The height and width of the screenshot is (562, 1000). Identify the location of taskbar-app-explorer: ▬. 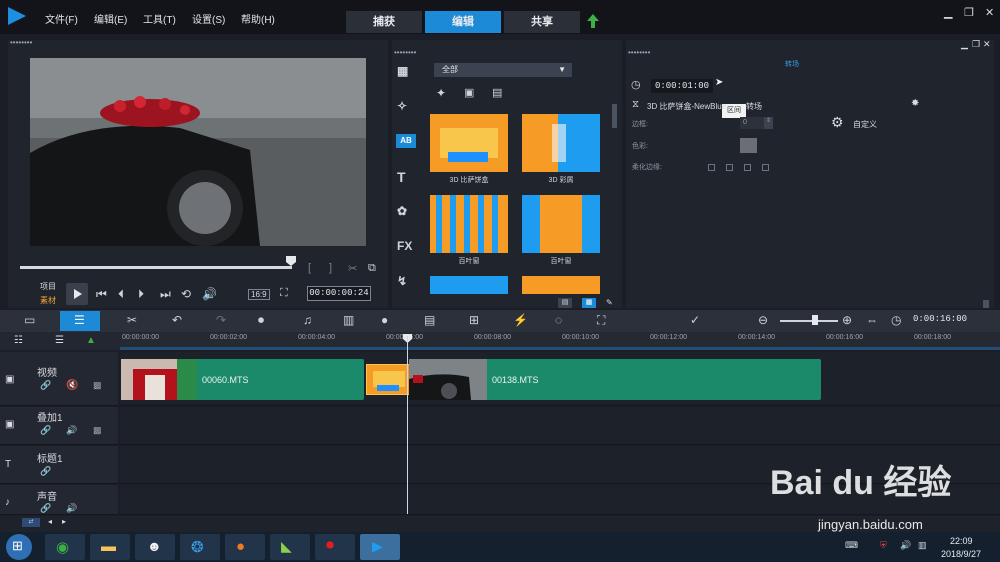
(110, 547).